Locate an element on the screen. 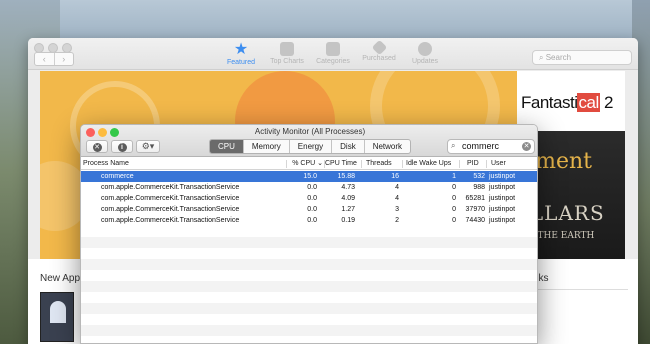 This screenshot has height=344, width=650. cell-cpu-time: 4.09 is located at coordinates (348, 198).